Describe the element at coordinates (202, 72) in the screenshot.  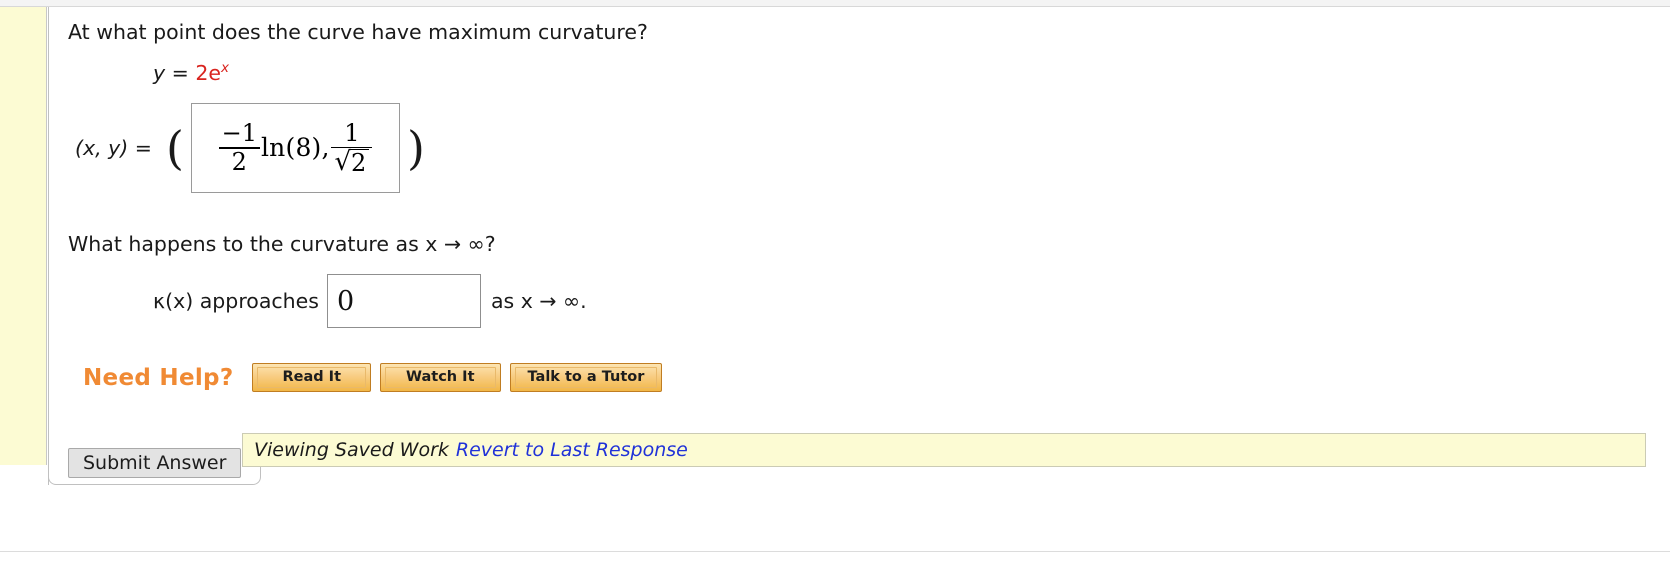
I see `given-equation-coefficient: 2` at that location.